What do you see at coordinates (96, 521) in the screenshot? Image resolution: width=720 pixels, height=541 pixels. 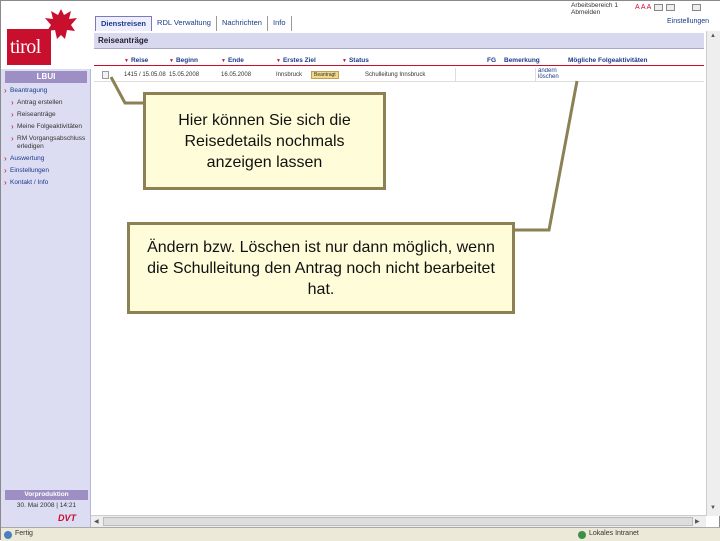 I see `scroll-left-icon: ◀` at bounding box center [96, 521].